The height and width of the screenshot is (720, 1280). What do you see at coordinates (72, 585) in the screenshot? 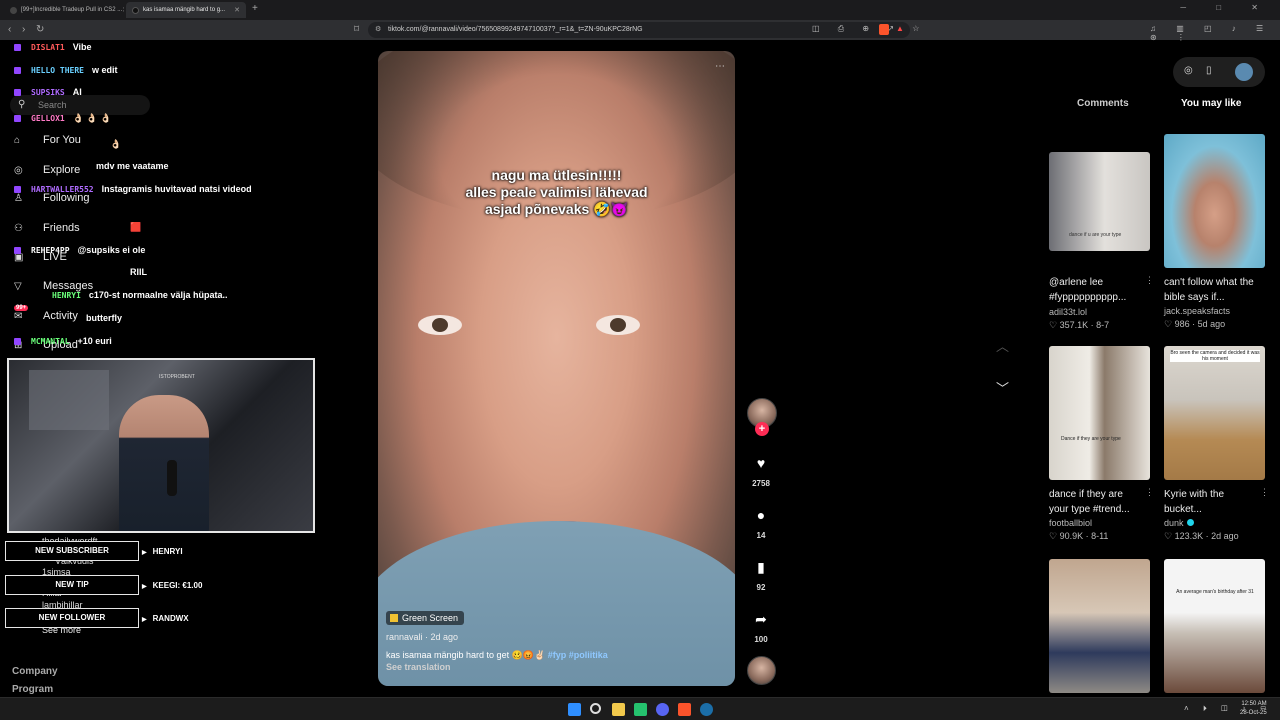
I see `alert-new-tip: NEW TIP` at bounding box center [72, 585].